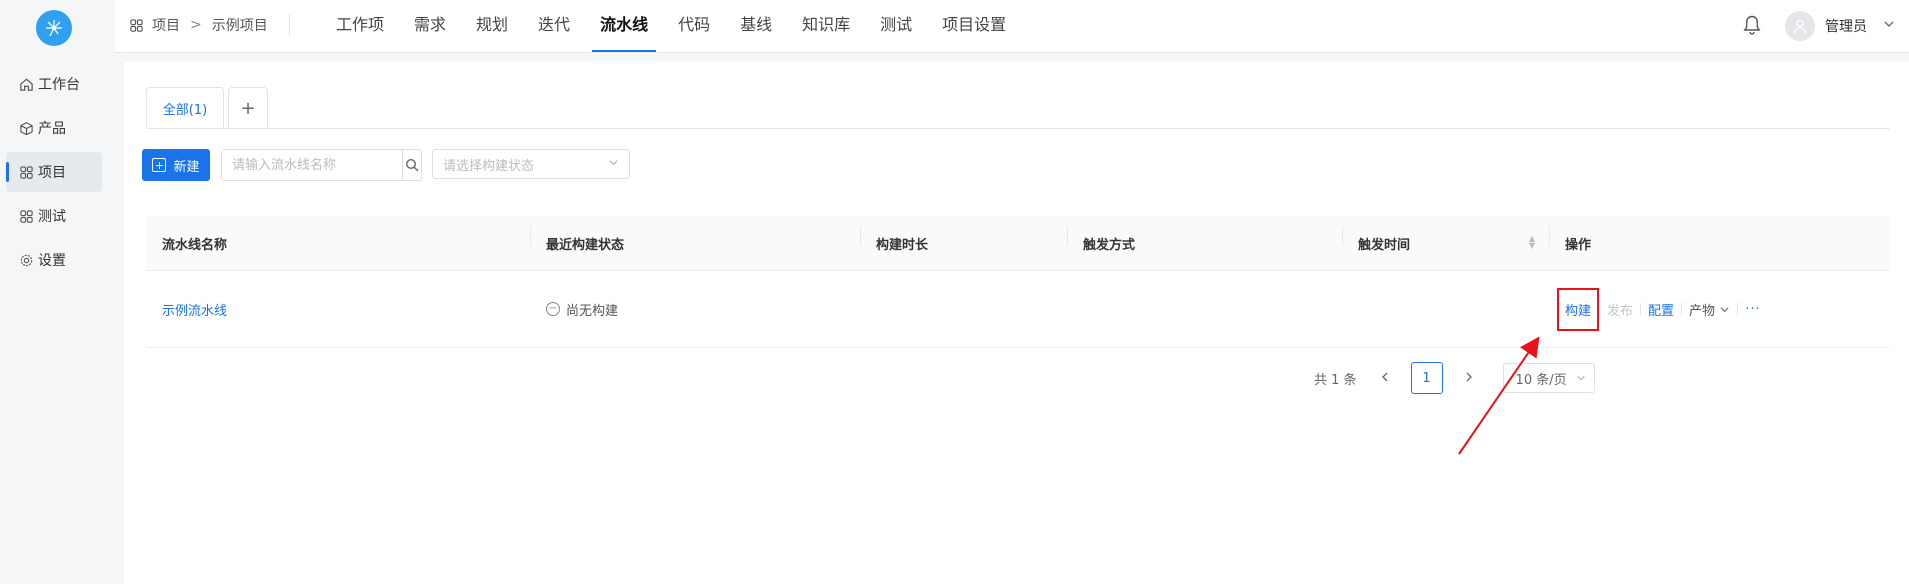 The image size is (1909, 584). I want to click on project-tabs: 工作项 需求 规划 迭代 流水线 代码 基线 知识库 测试 项目设置, so click(678, 26).